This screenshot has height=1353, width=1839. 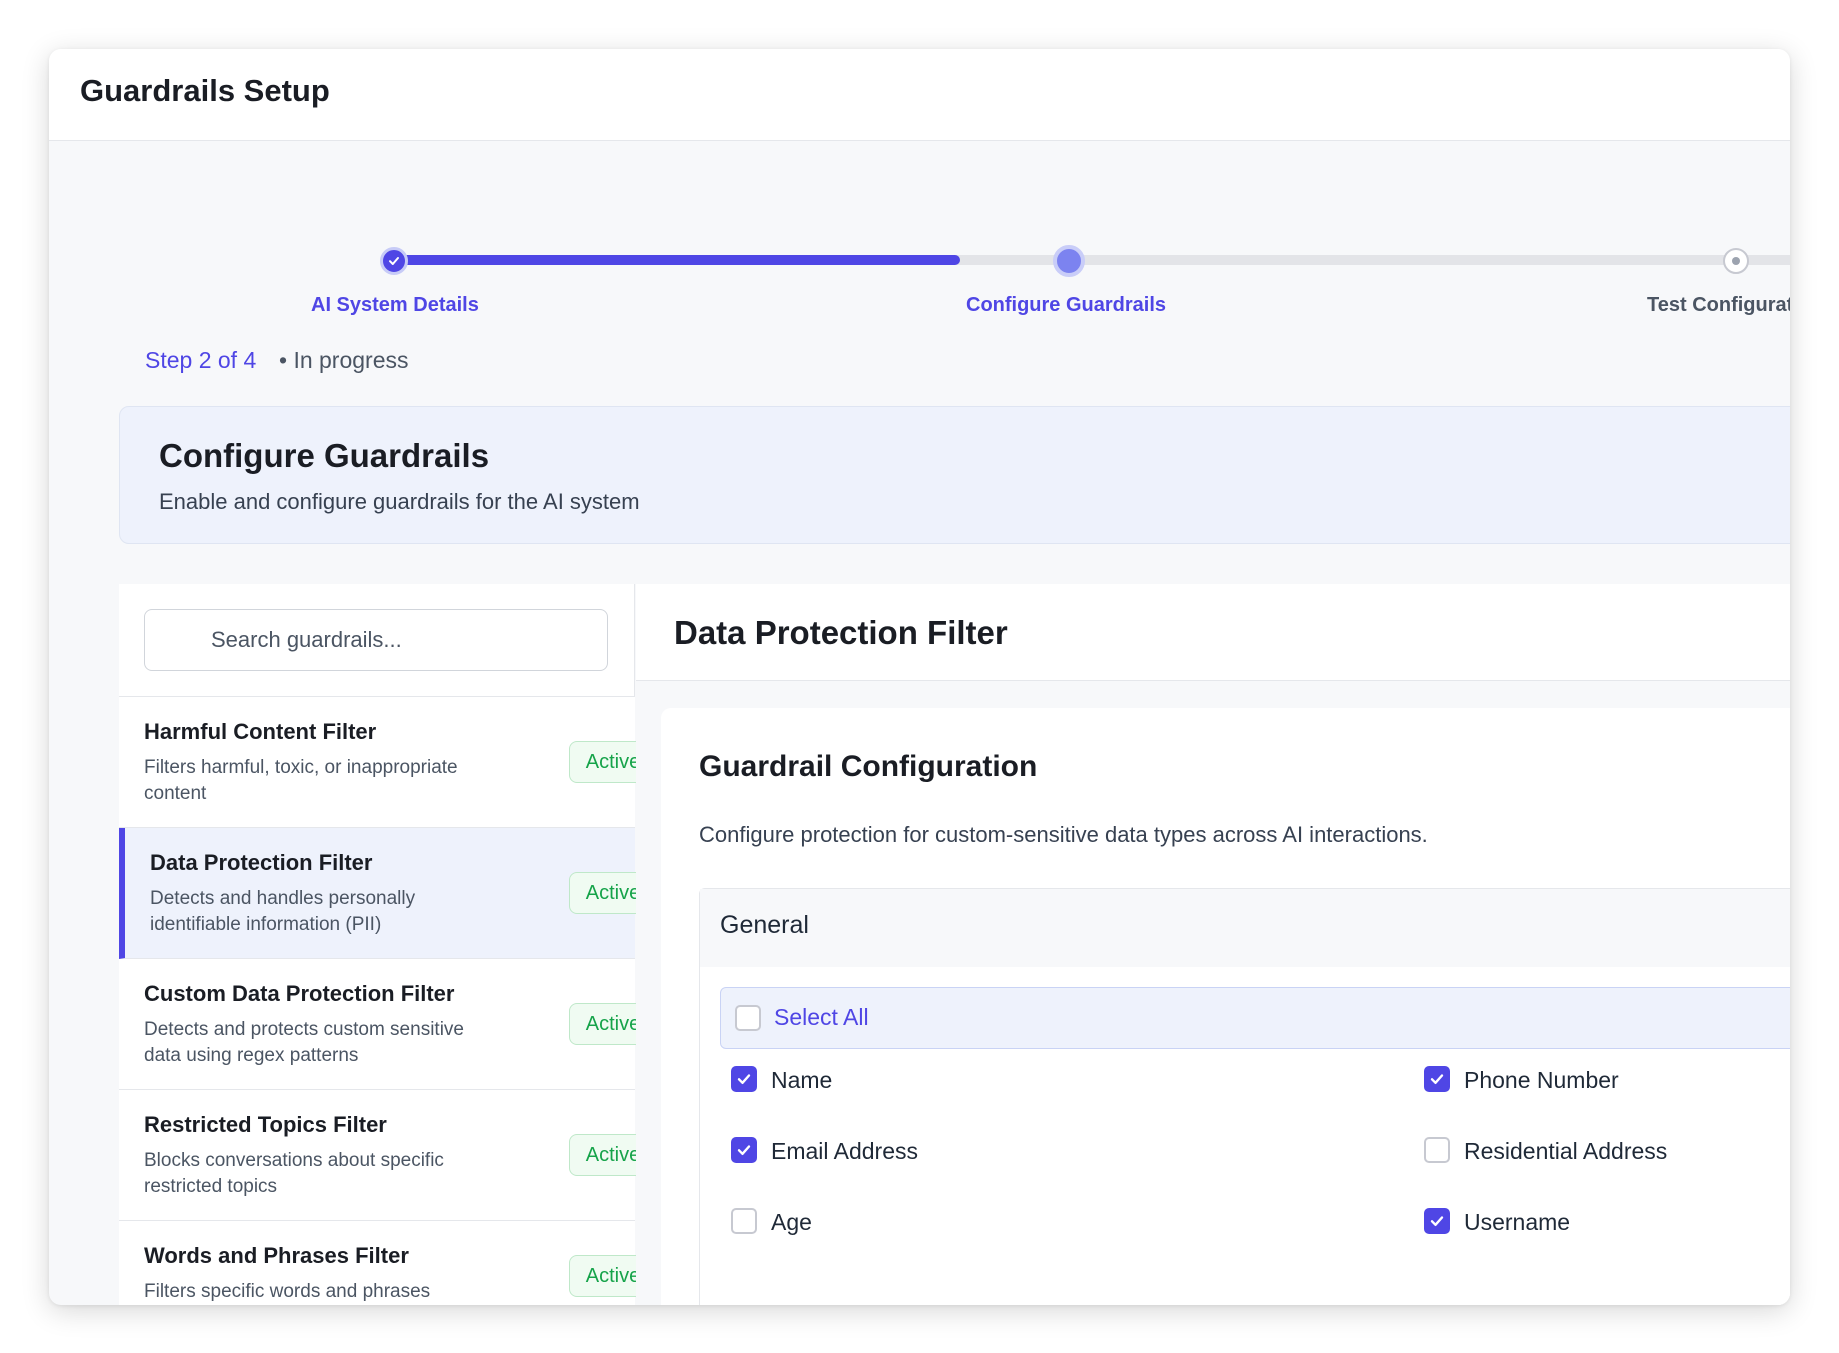 What do you see at coordinates (395, 305) in the screenshot?
I see `step-1-label: AI System Details` at bounding box center [395, 305].